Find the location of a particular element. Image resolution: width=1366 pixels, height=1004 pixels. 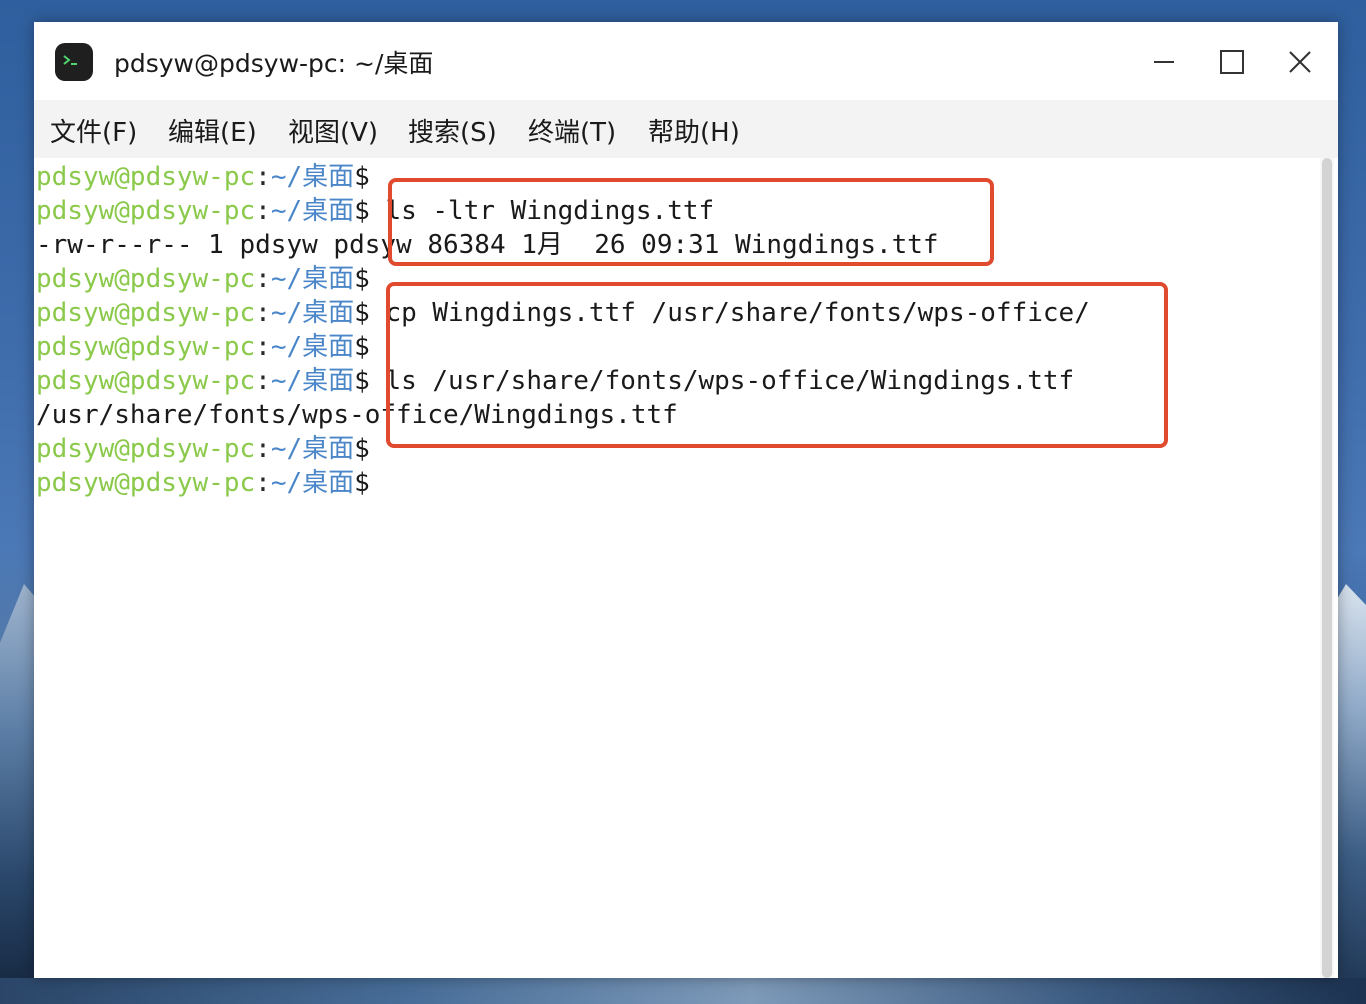

terminal-icon is located at coordinates (74, 62).